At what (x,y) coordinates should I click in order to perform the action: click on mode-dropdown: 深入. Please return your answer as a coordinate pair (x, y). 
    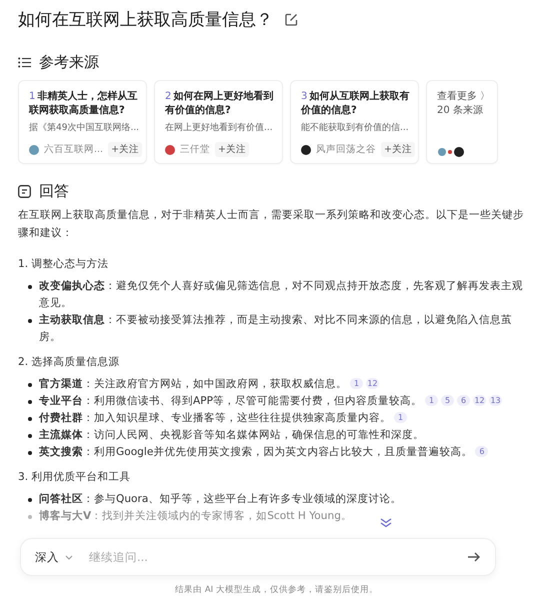
    Looking at the image, I should click on (54, 557).